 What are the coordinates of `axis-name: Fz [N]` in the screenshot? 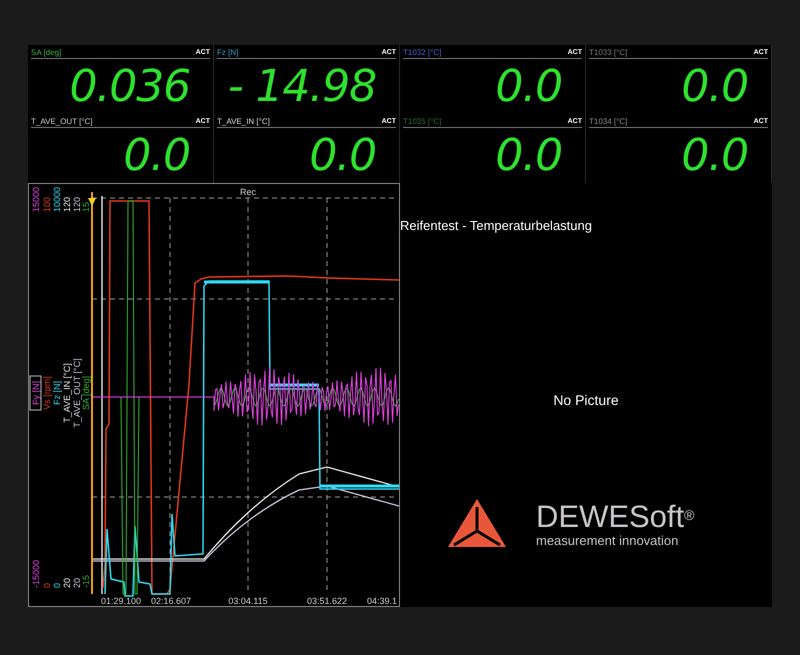 It's located at (57, 393).